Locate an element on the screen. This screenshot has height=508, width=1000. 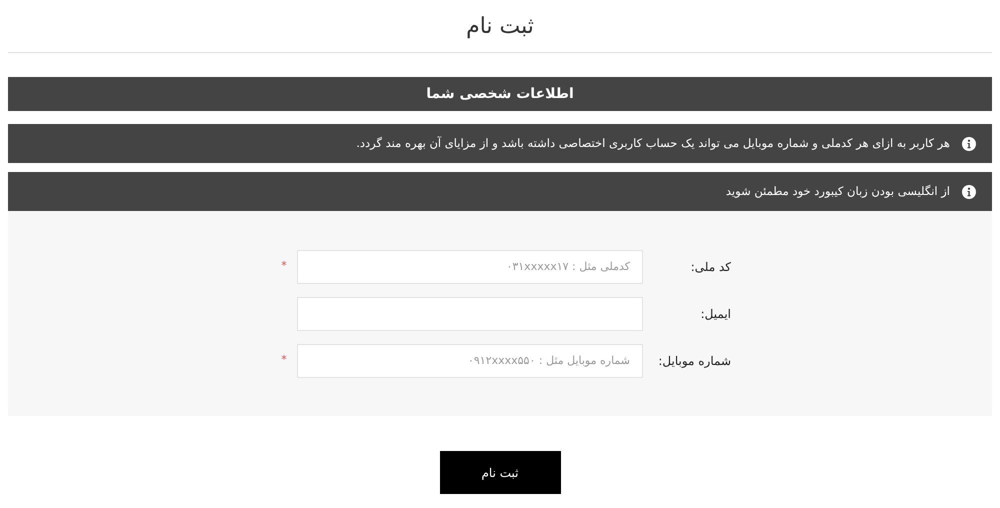
section-header: اطلاعات شخصی شما is located at coordinates (500, 94).